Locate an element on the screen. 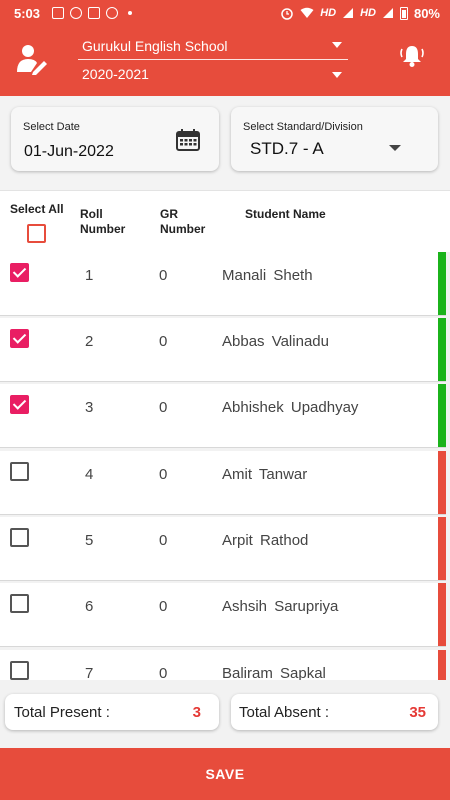 Image resolution: width=450 pixels, height=800 pixels. student-name: Manali Sheth is located at coordinates (267, 275).